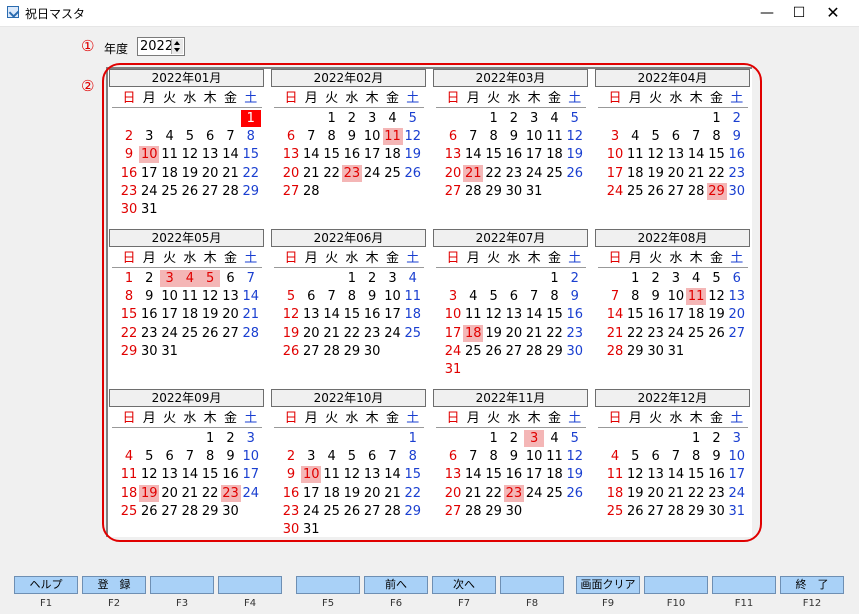 This screenshot has width=859, height=614. What do you see at coordinates (161, 46) in the screenshot?
I see `year-spinner: 2022` at bounding box center [161, 46].